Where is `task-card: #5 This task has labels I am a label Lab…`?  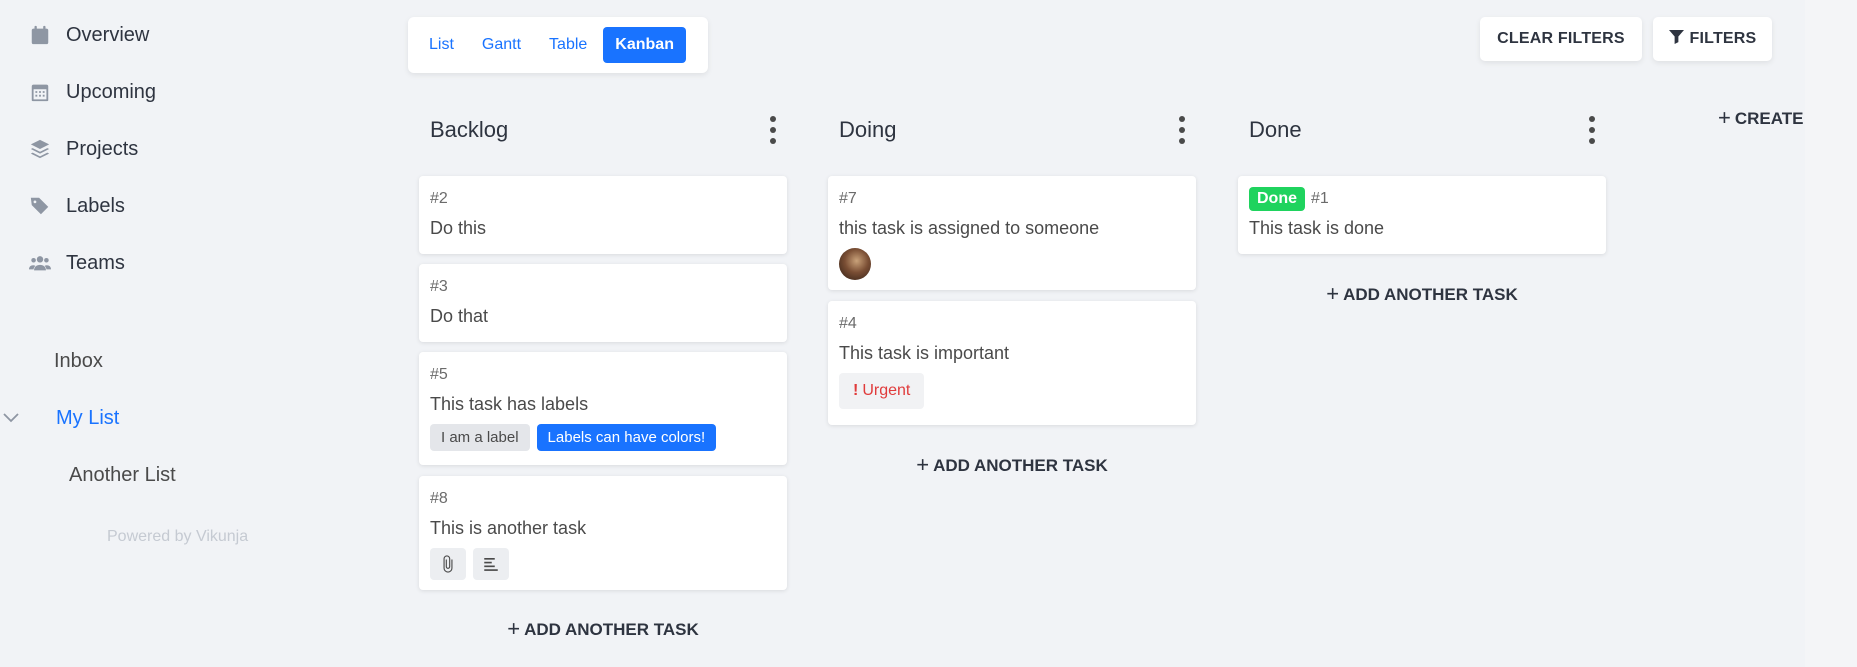
task-card: #5 This task has labels I am a label Lab… is located at coordinates (603, 408).